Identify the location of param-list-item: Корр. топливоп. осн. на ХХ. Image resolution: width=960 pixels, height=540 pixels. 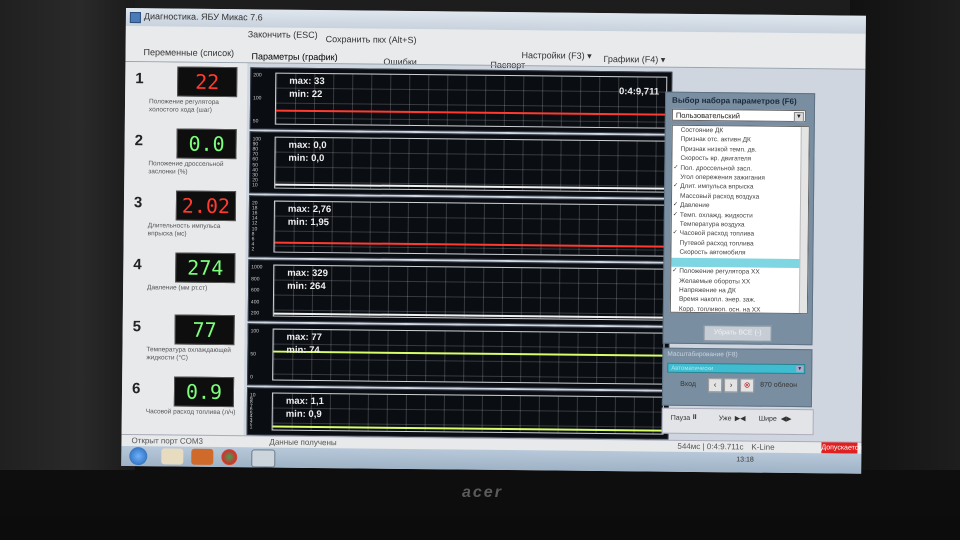
(739, 309).